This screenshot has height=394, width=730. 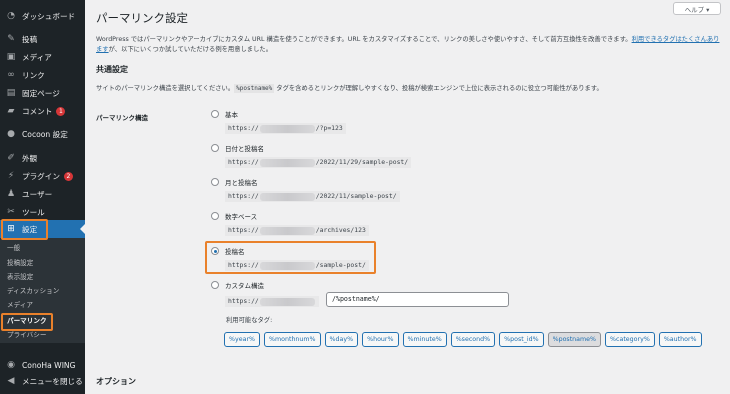 I want to click on sidebar-item-dashboard: ◔ ダッシュボード, so click(x=42, y=16).